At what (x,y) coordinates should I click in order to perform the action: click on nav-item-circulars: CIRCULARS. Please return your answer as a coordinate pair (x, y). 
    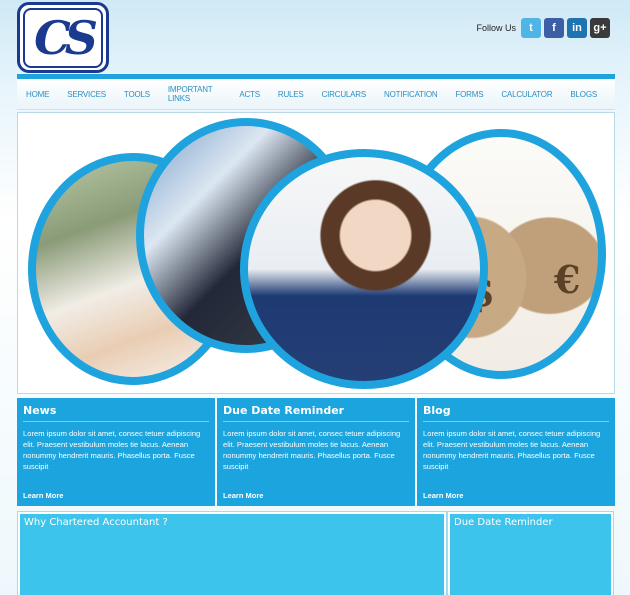
    Looking at the image, I should click on (344, 94).